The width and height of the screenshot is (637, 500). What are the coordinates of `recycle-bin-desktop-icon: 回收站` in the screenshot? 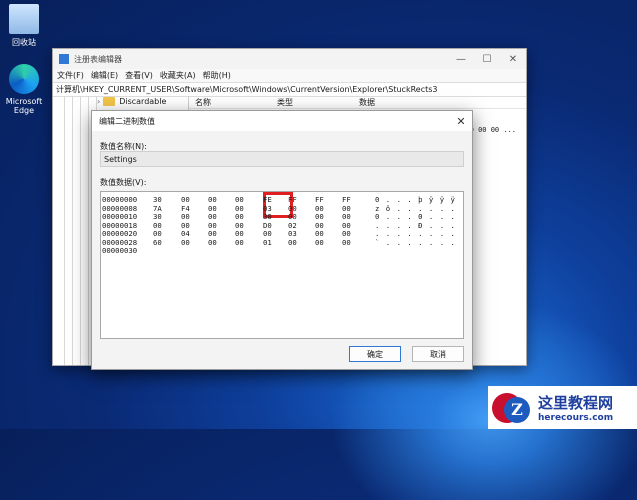 It's located at (24, 26).